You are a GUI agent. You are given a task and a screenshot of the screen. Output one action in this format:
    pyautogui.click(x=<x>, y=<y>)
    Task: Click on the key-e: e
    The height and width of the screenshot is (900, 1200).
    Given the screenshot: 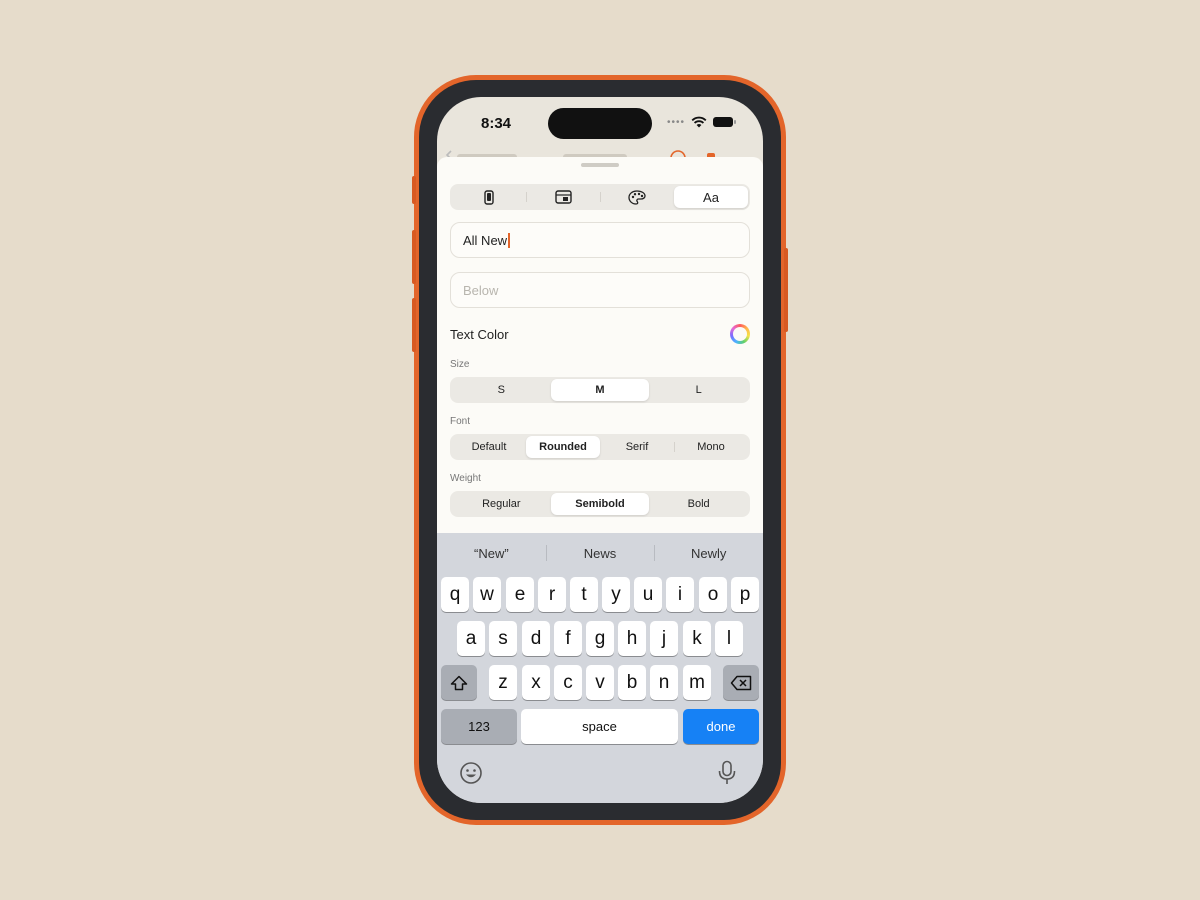 What is the action you would take?
    pyautogui.click(x=520, y=594)
    